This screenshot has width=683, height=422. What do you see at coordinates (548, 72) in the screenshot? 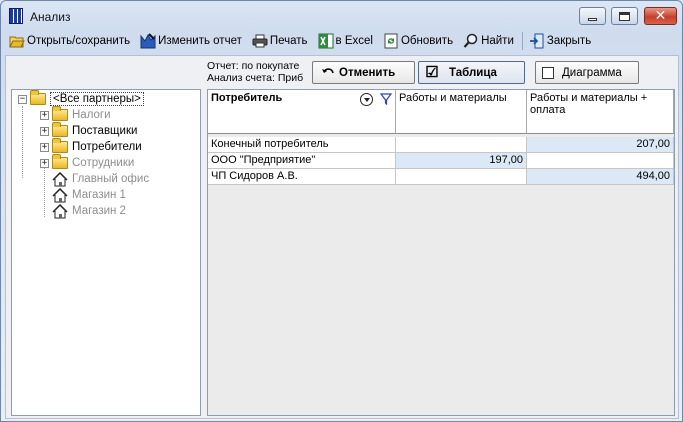
I see `chart-checkbox` at bounding box center [548, 72].